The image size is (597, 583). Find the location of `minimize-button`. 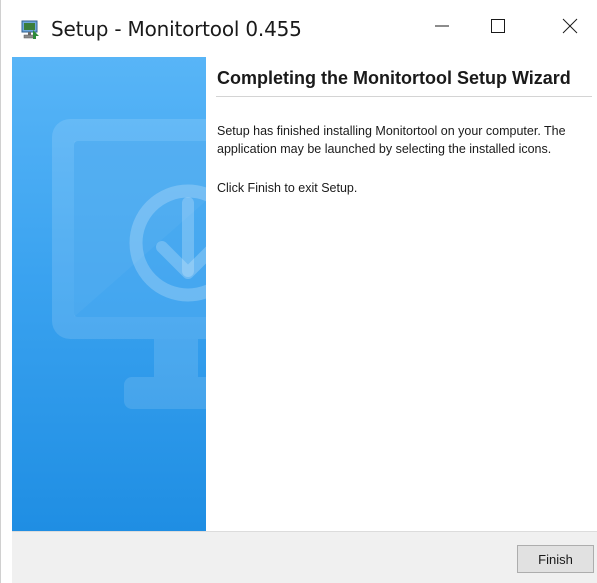

minimize-button is located at coordinates (442, 28).